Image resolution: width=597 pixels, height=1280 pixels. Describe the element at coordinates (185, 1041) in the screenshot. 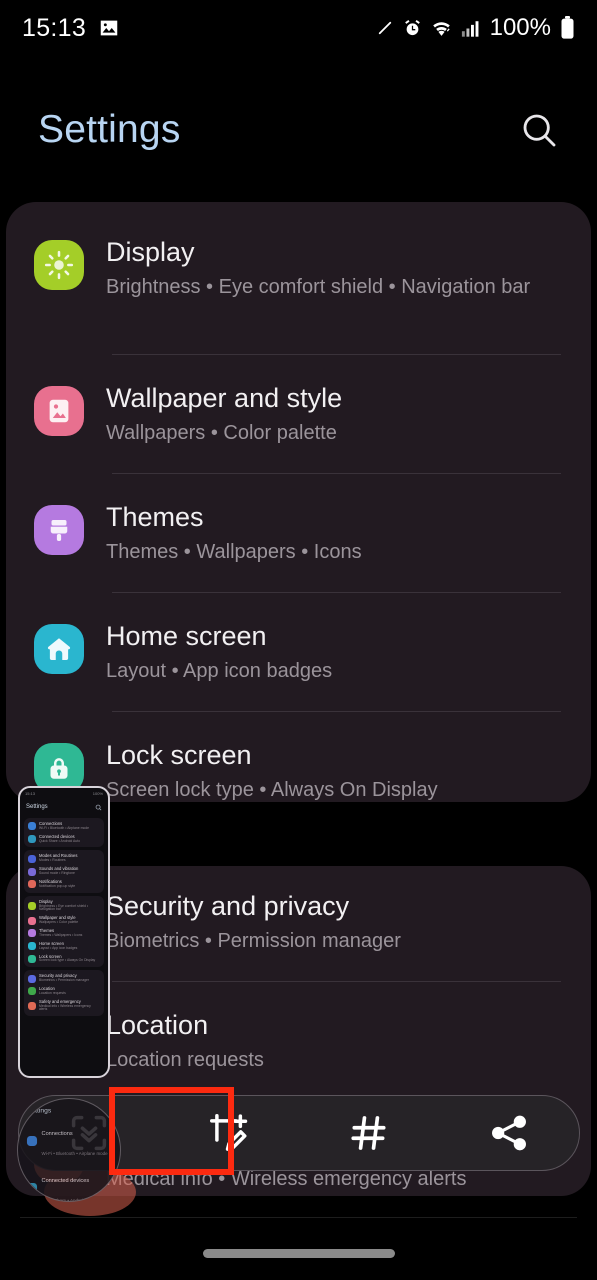

I see `settings-item-text: Location Location requests` at that location.